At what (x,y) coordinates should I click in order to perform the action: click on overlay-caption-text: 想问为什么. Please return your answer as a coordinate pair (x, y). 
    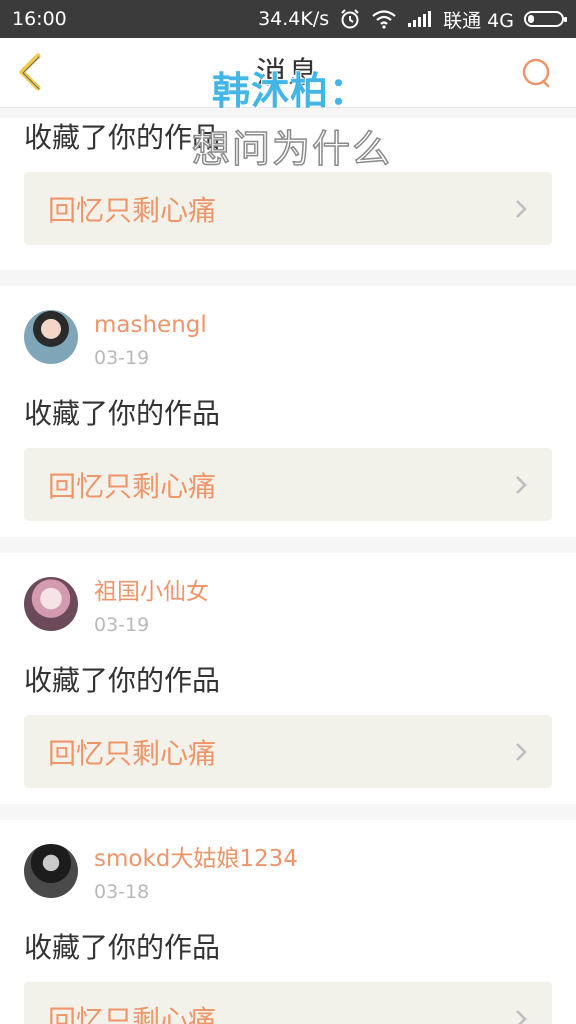
    Looking at the image, I should click on (292, 149).